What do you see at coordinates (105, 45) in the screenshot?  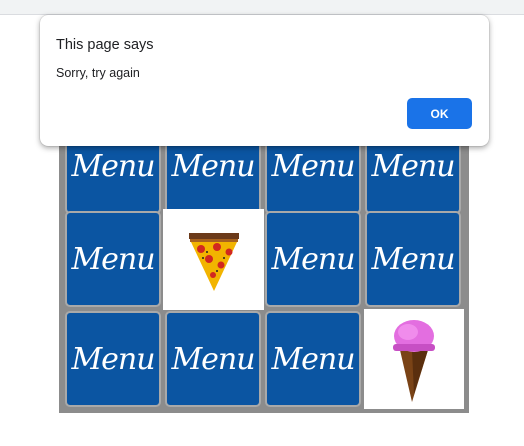 I see `dialog-title: This page says` at bounding box center [105, 45].